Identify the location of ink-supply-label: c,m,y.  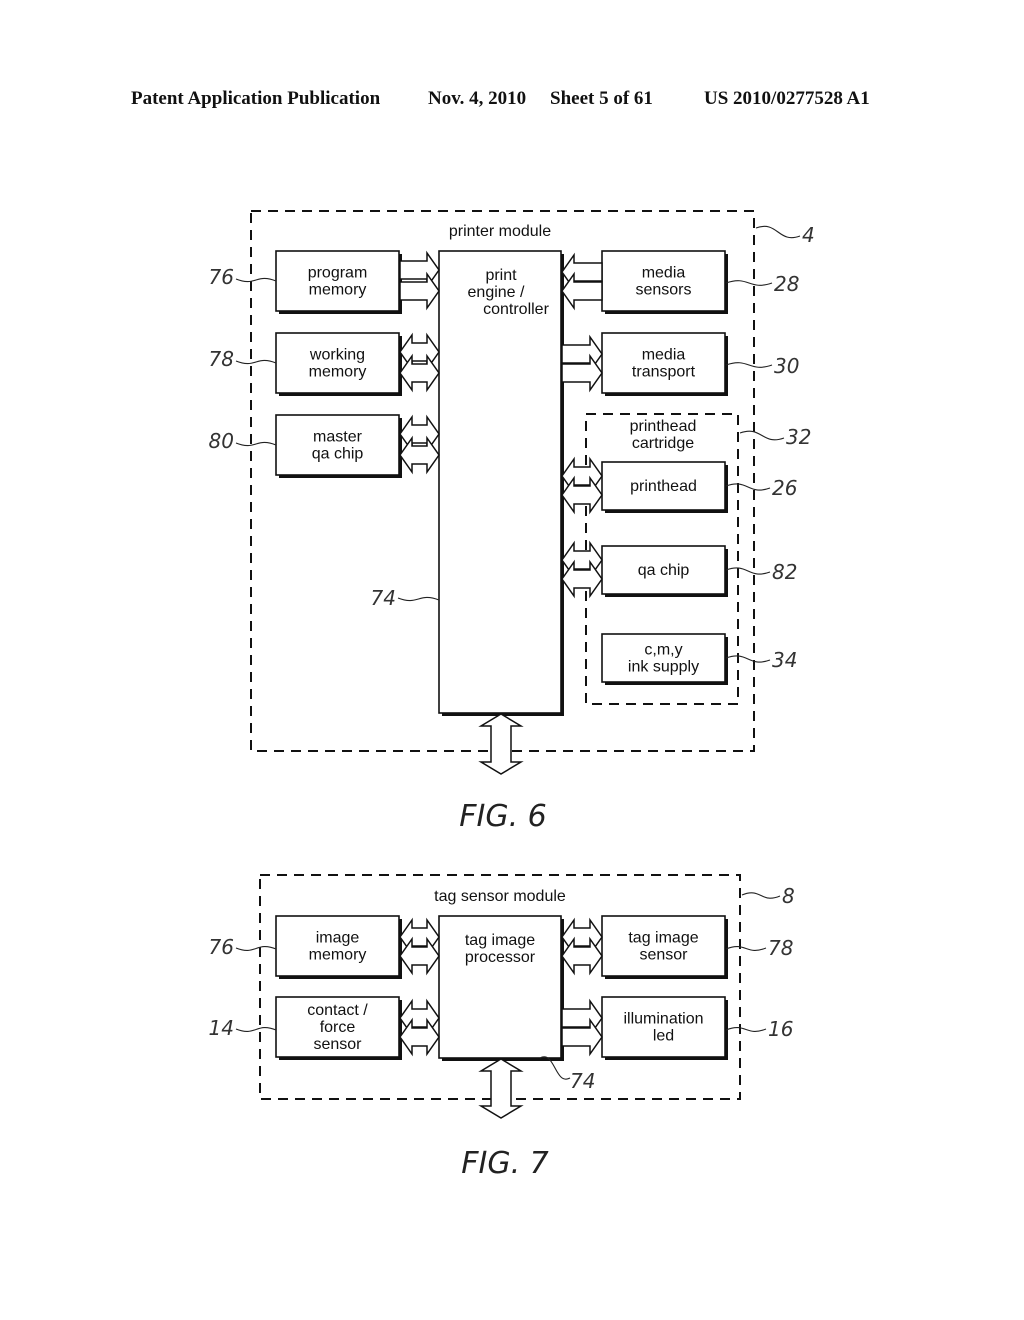
(663, 650).